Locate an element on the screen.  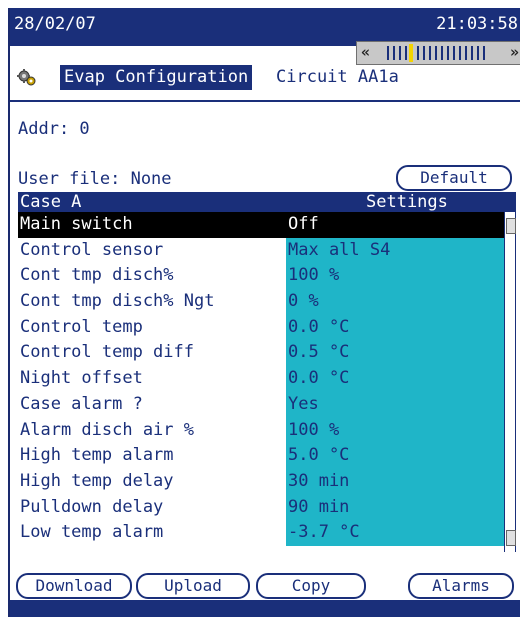
upload-button: Upload is located at coordinates (193, 586).